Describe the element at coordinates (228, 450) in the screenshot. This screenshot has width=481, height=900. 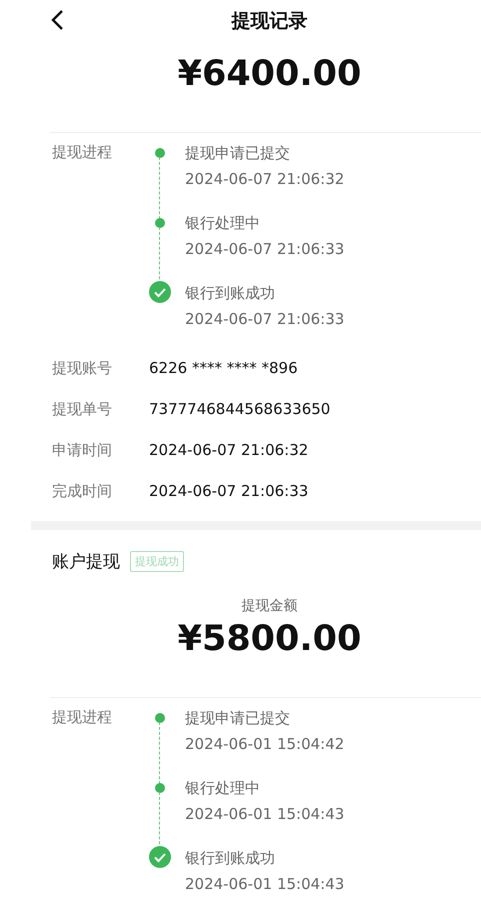
I see `detail-value: 2024-06-07 21:06:32` at that location.